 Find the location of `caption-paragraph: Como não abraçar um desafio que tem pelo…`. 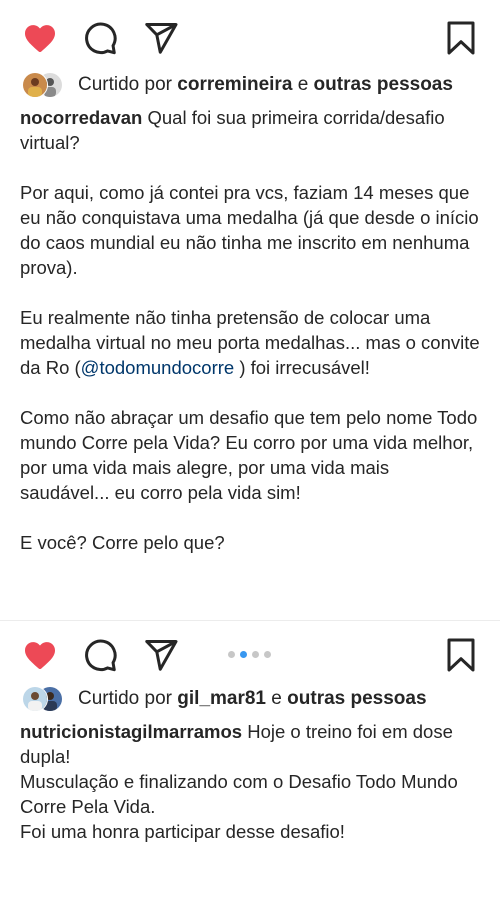

caption-paragraph: Como não abraçar um desafio que tem pelo… is located at coordinates (249, 455).